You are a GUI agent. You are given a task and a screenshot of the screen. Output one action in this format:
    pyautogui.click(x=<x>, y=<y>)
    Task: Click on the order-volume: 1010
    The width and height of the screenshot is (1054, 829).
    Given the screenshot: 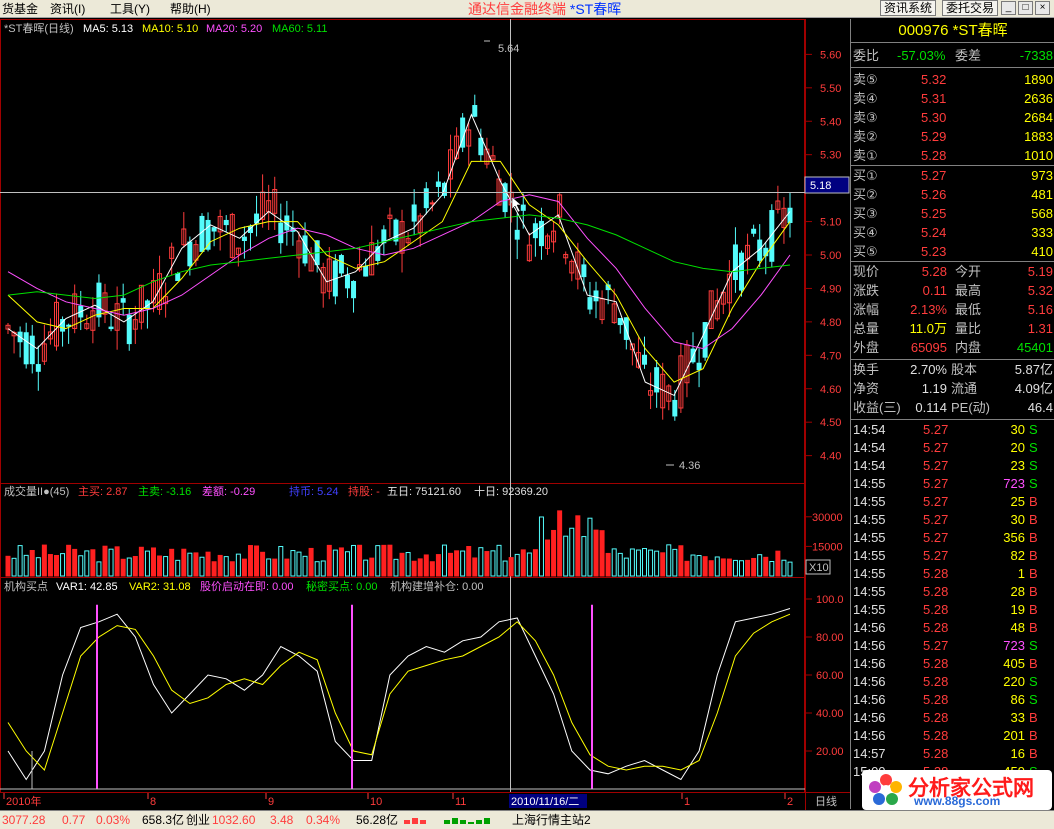 What is the action you would take?
    pyautogui.click(x=1038, y=155)
    